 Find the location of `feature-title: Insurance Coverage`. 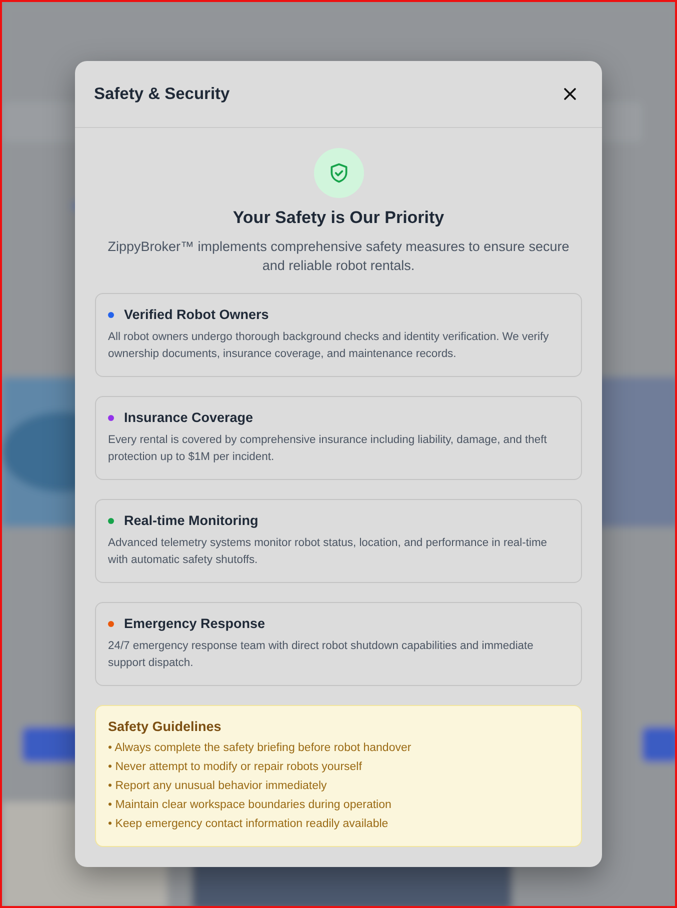

feature-title: Insurance Coverage is located at coordinates (189, 417).